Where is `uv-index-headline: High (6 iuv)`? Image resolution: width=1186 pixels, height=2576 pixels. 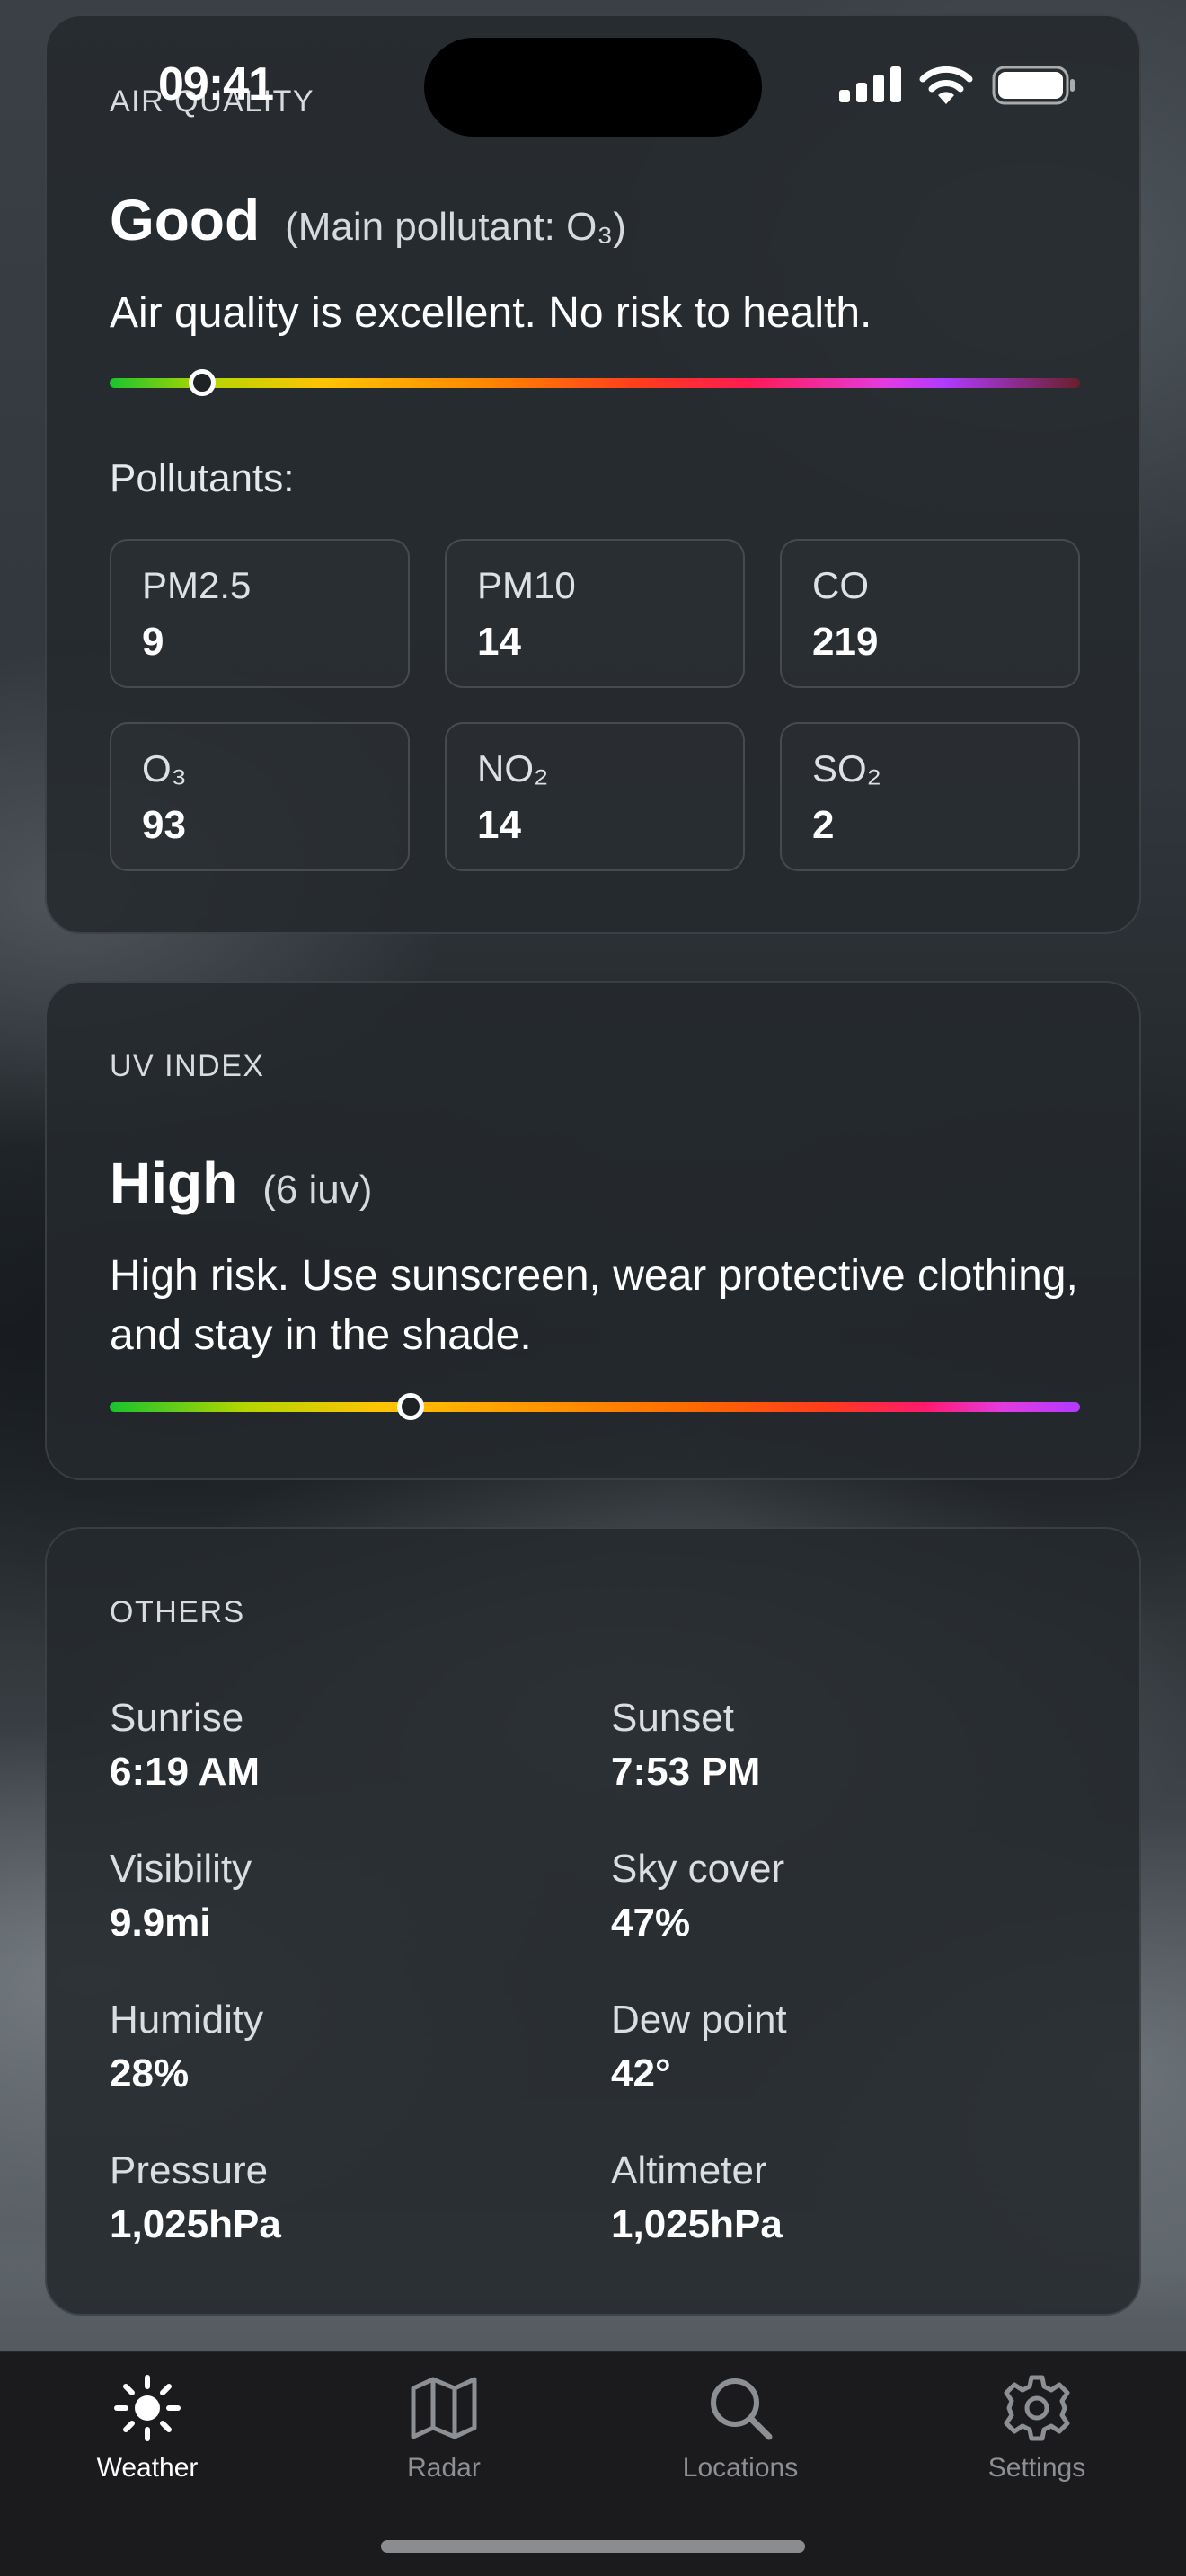
uv-index-headline: High (6 iuv) is located at coordinates (241, 1183).